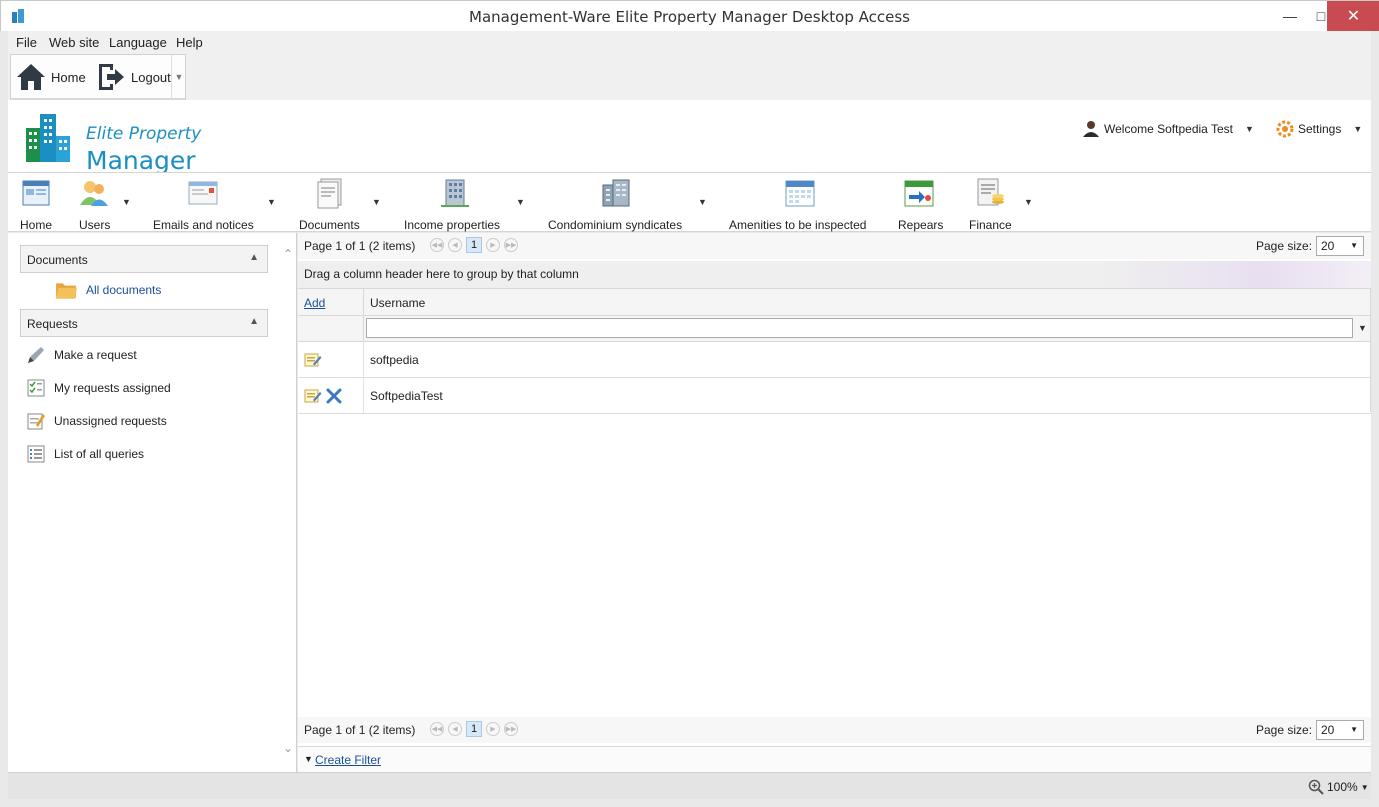 This screenshot has height=807, width=1379. Describe the element at coordinates (800, 193) in the screenshot. I see `calendar-icon` at that location.